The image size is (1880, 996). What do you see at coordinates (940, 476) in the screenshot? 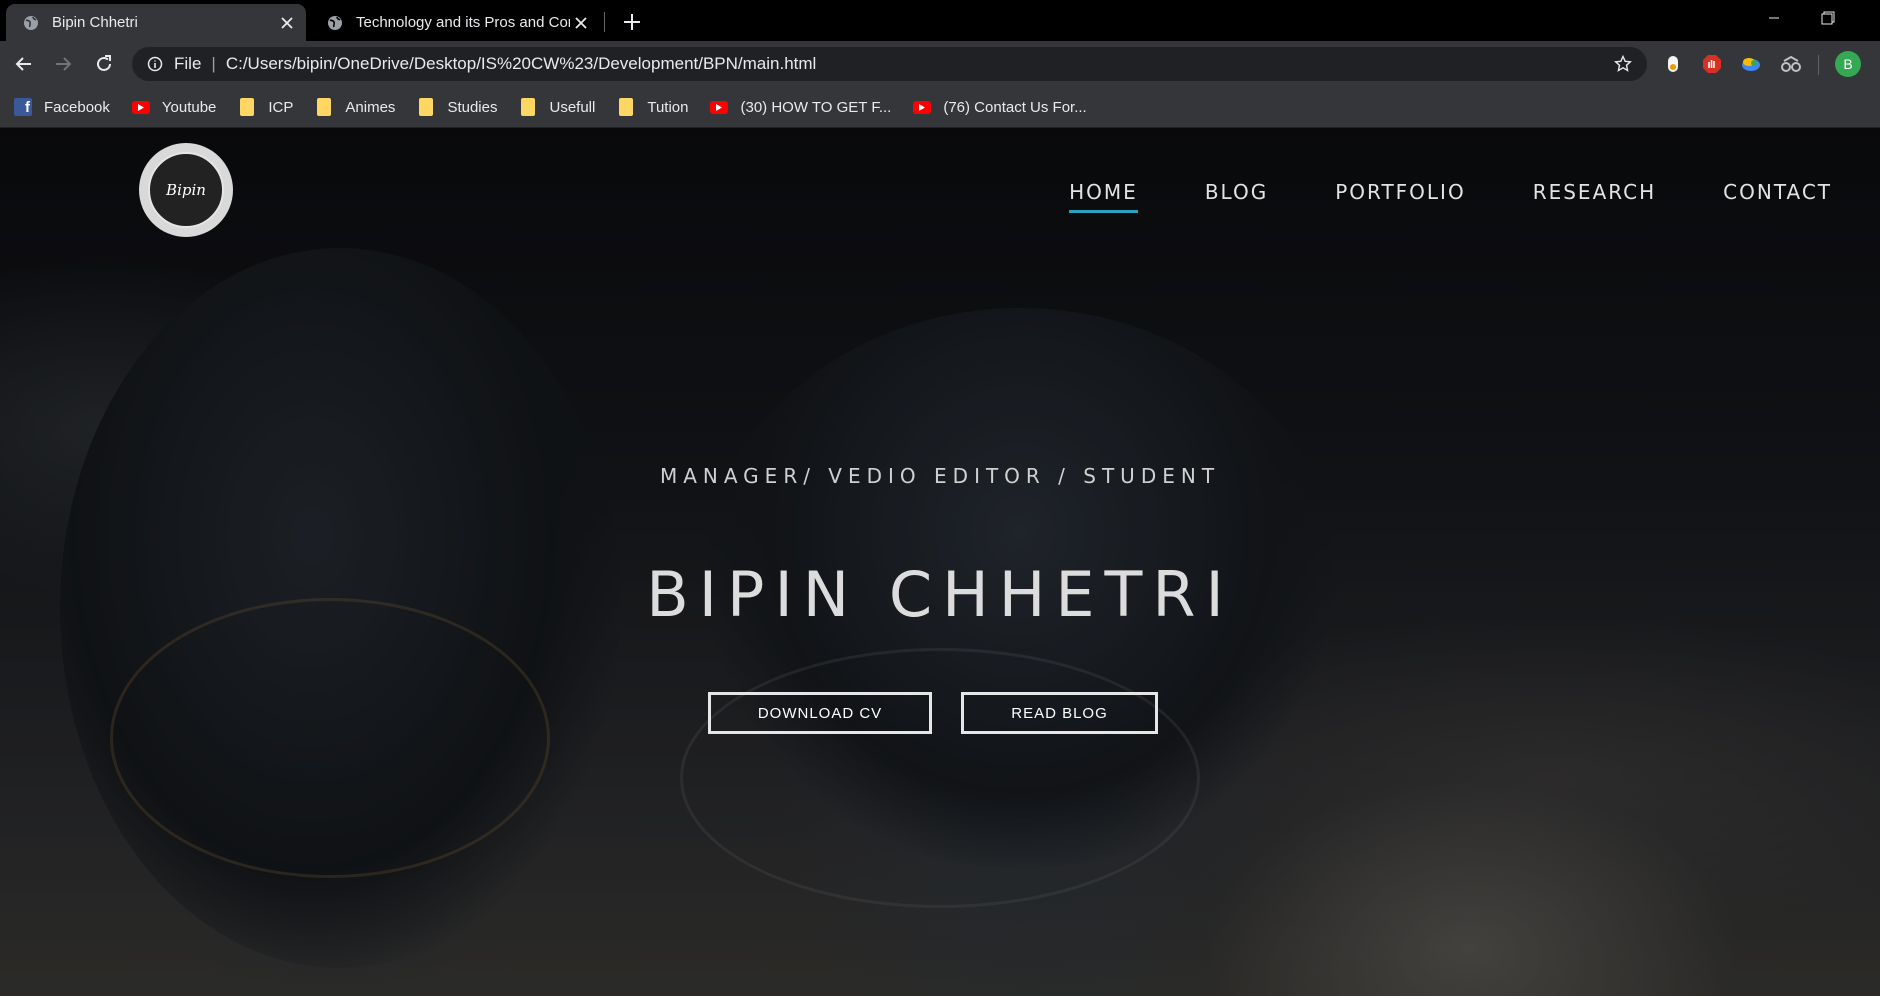
I see `hero-subtitle: MANAGER/ VEDIO EDITOR / STUDENT` at bounding box center [940, 476].